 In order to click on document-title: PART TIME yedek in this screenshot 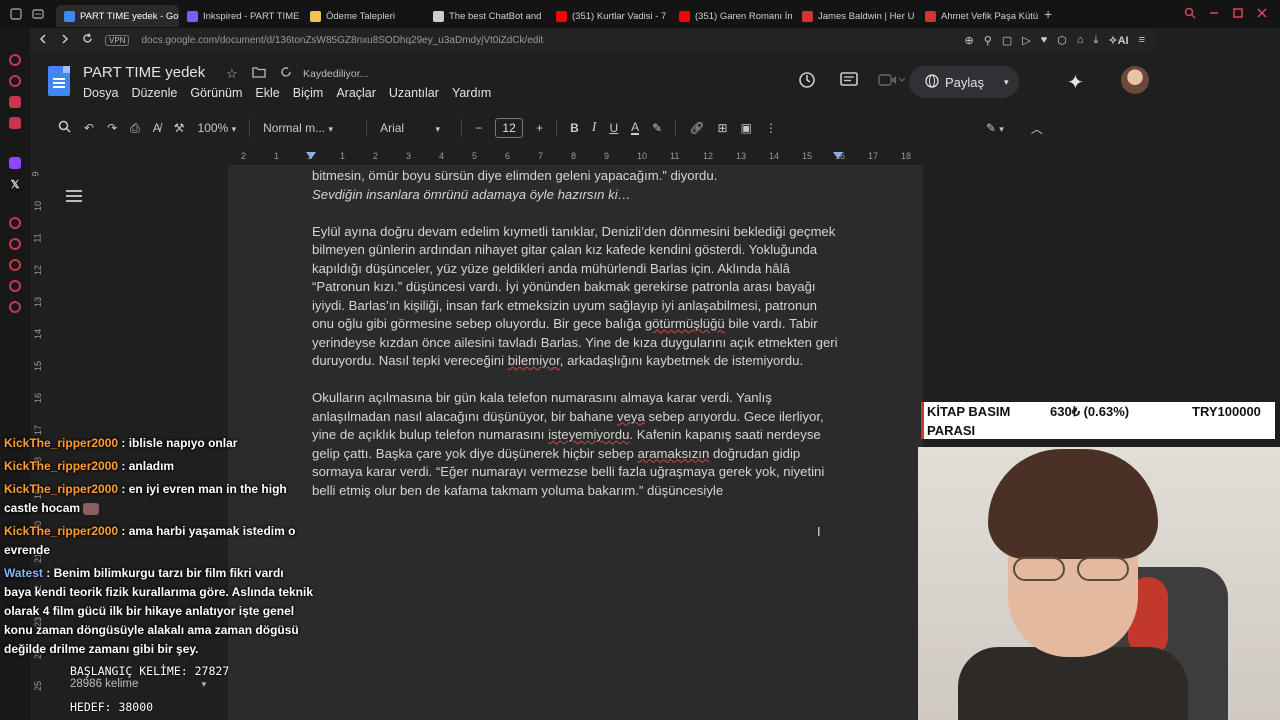, I will do `click(144, 72)`.